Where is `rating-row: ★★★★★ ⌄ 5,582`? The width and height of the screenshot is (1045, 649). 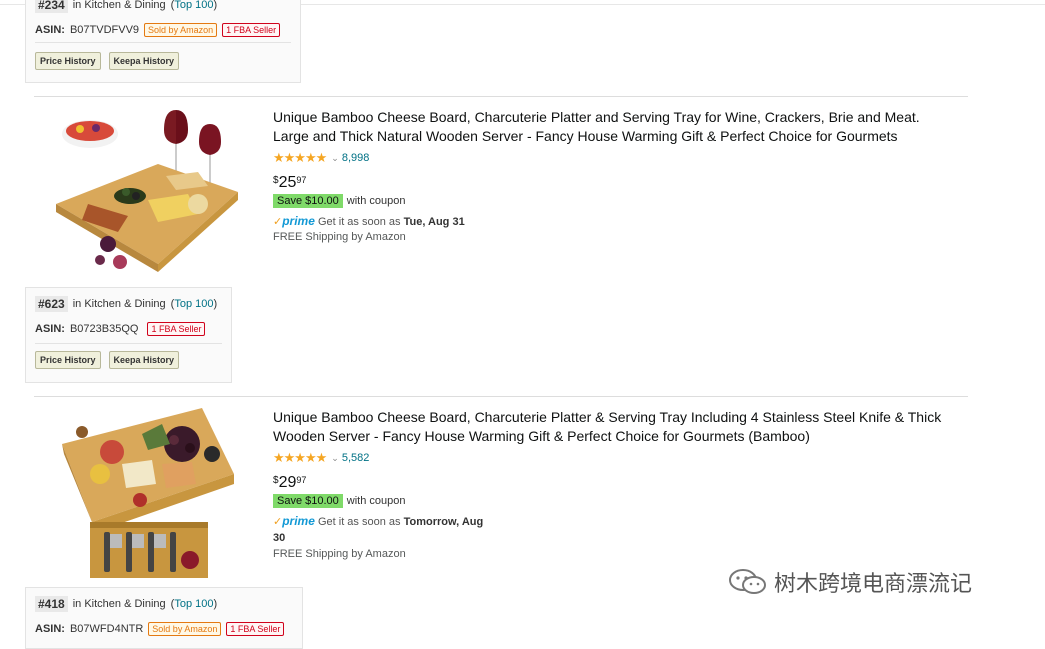 rating-row: ★★★★★ ⌄ 5,582 is located at coordinates (321, 457).